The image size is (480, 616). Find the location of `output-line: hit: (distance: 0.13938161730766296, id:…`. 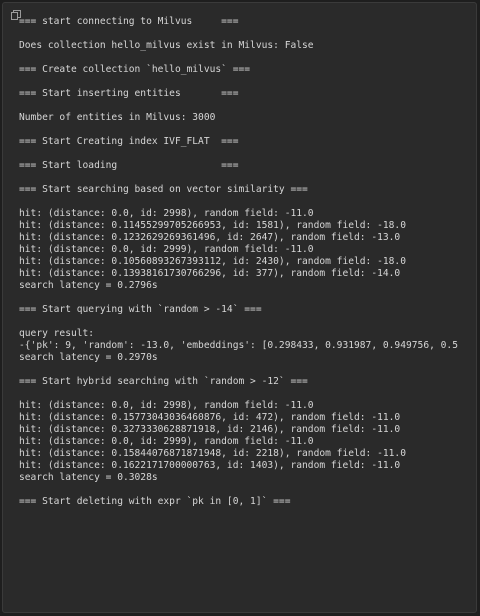

output-line: hit: (distance: 0.13938161730766296, id:… is located at coordinates (210, 273).